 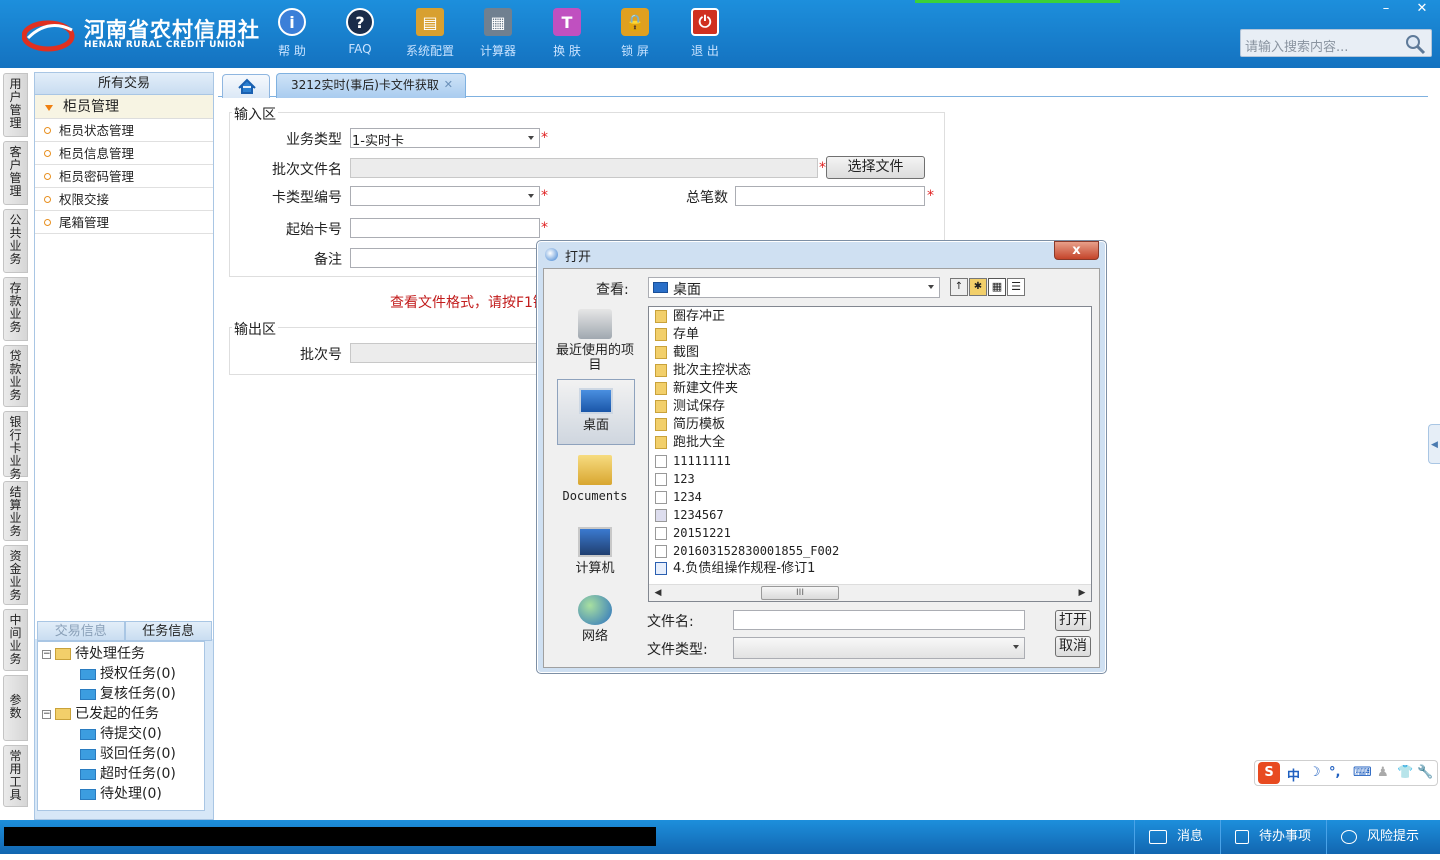 What do you see at coordinates (15, 173) in the screenshot?
I see `vtab-customer-management: 客户管理` at bounding box center [15, 173].